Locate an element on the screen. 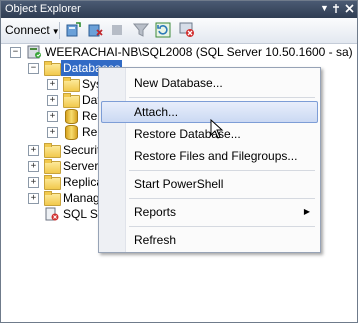 This screenshot has width=358, height=323. activity-monitor-icon is located at coordinates (187, 30).